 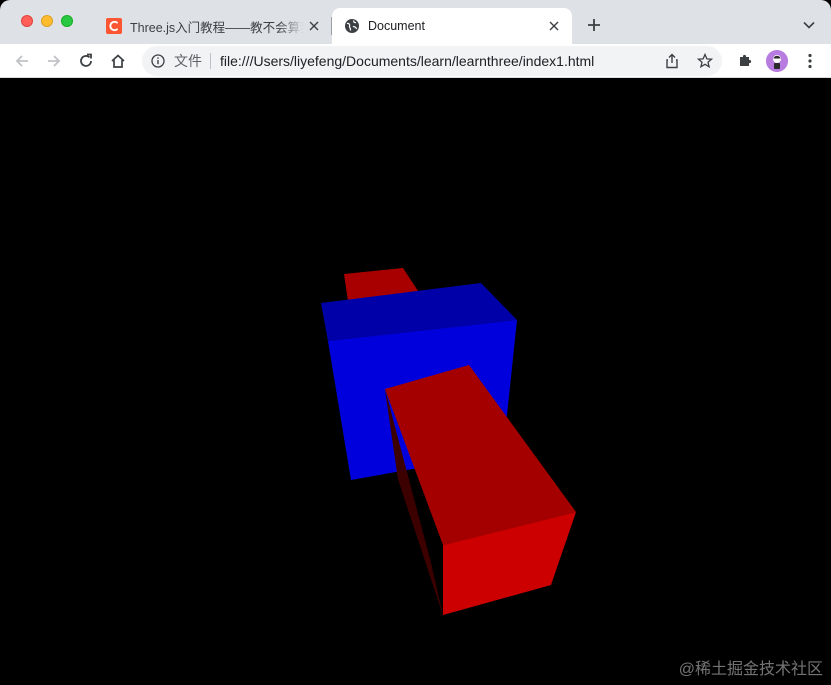 What do you see at coordinates (217, 27) in the screenshot?
I see `tab-title: Three.js入门教程——教不会算我` at bounding box center [217, 27].